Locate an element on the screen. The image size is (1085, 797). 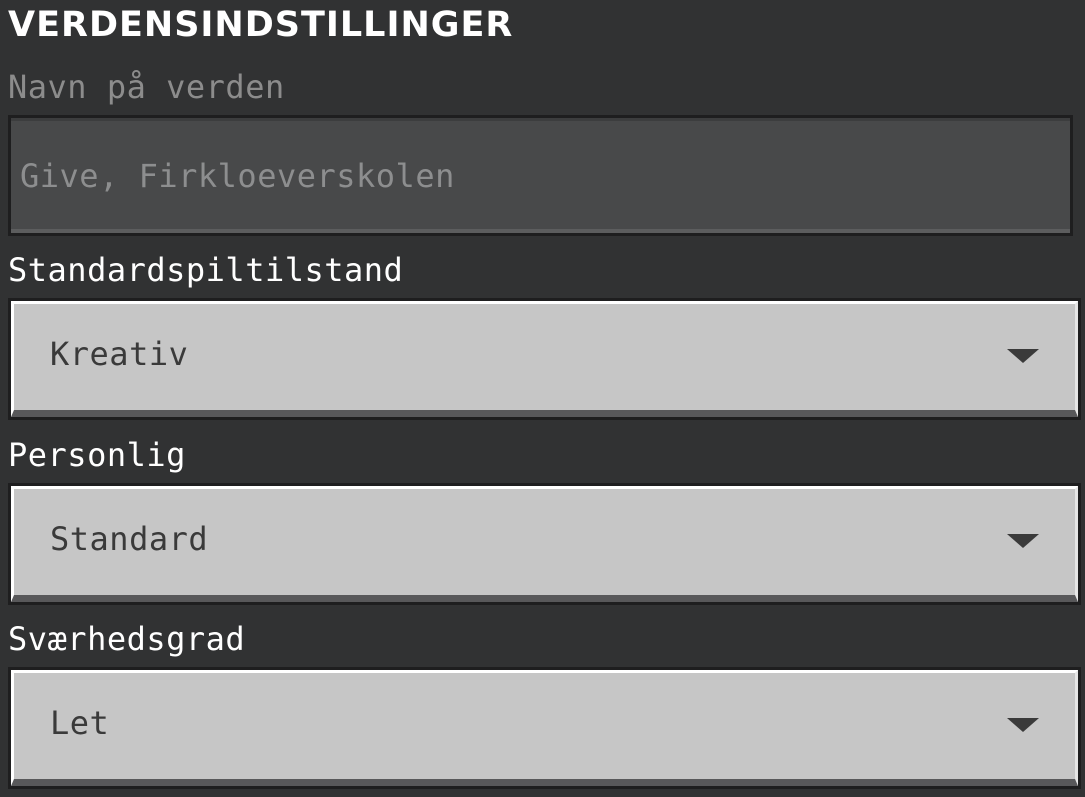
world-name-field: Give, Firkloeverskolen is located at coordinates (540, 175).